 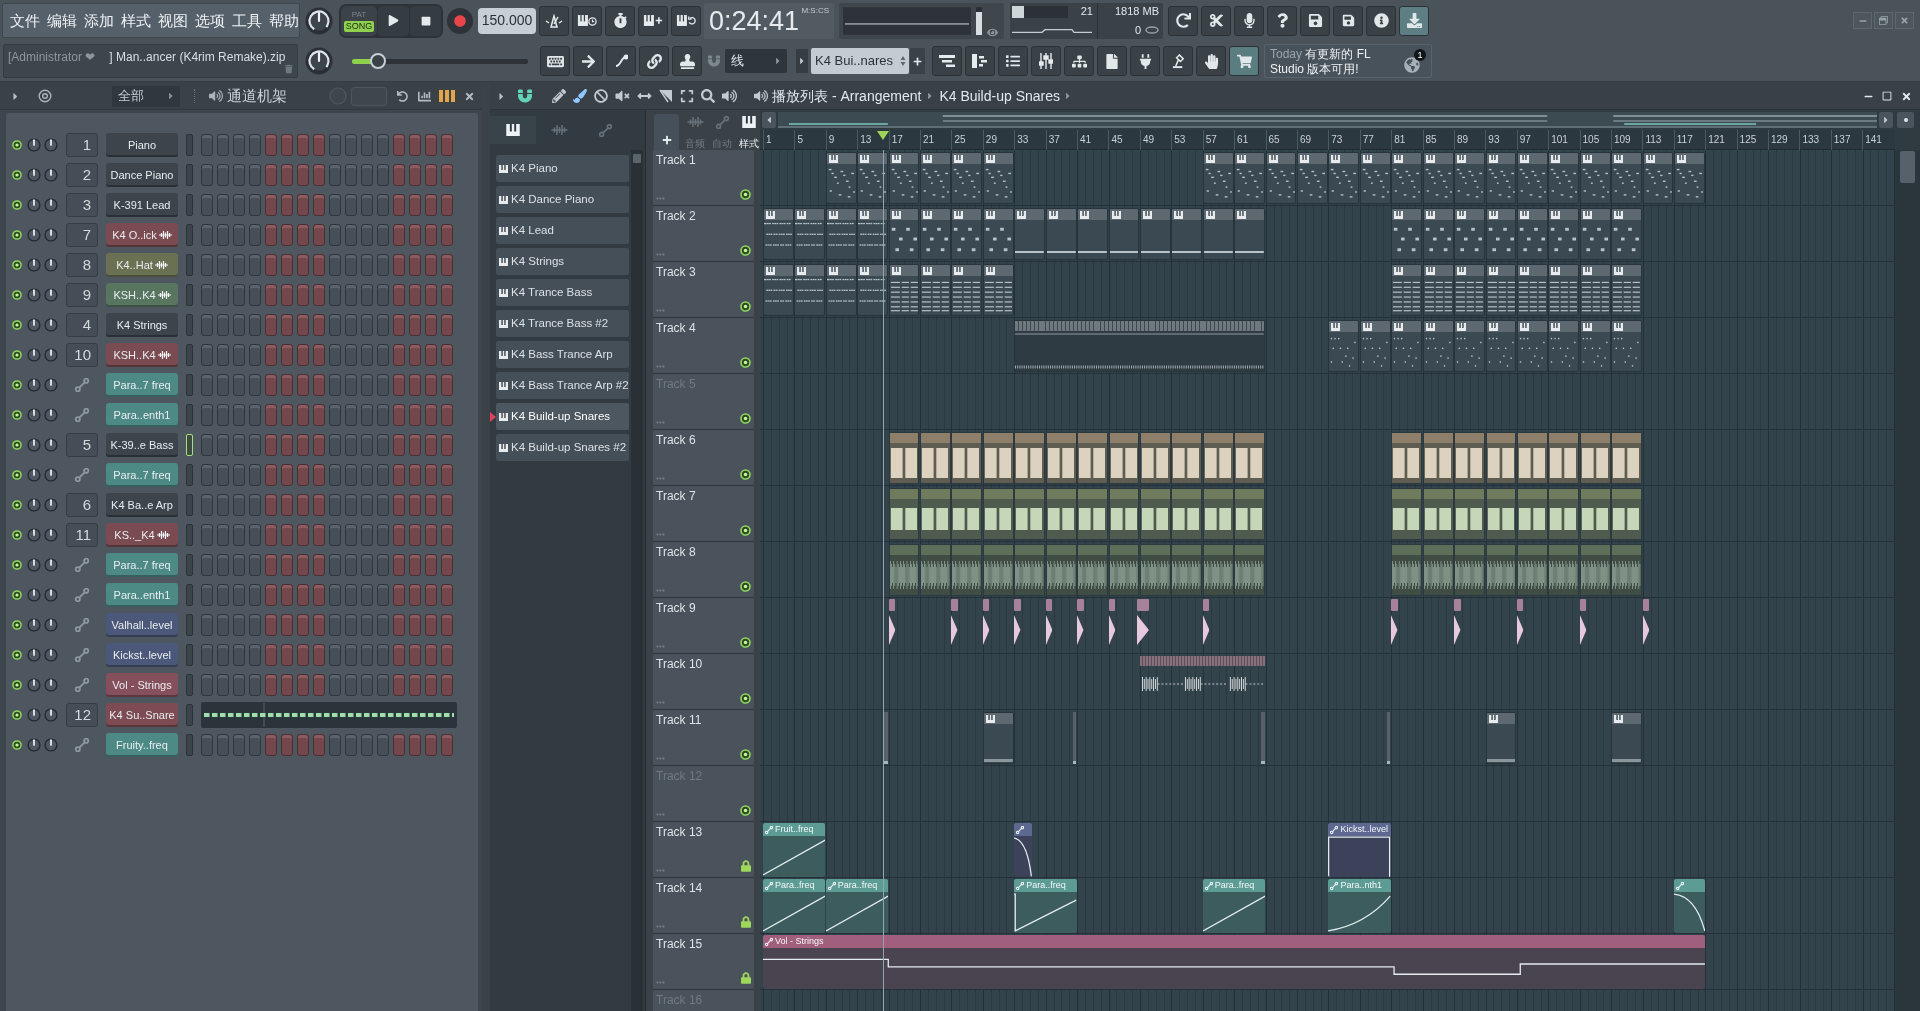 I want to click on panel-title: 通道机架, so click(x=257, y=96).